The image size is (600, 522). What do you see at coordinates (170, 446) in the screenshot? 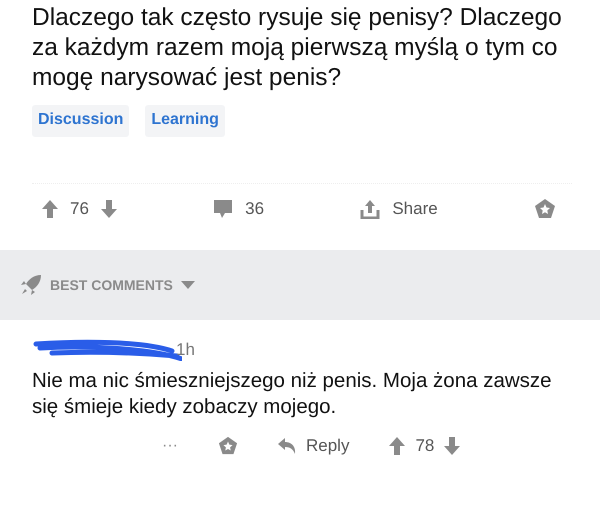
I see `more-button: ···` at bounding box center [170, 446].